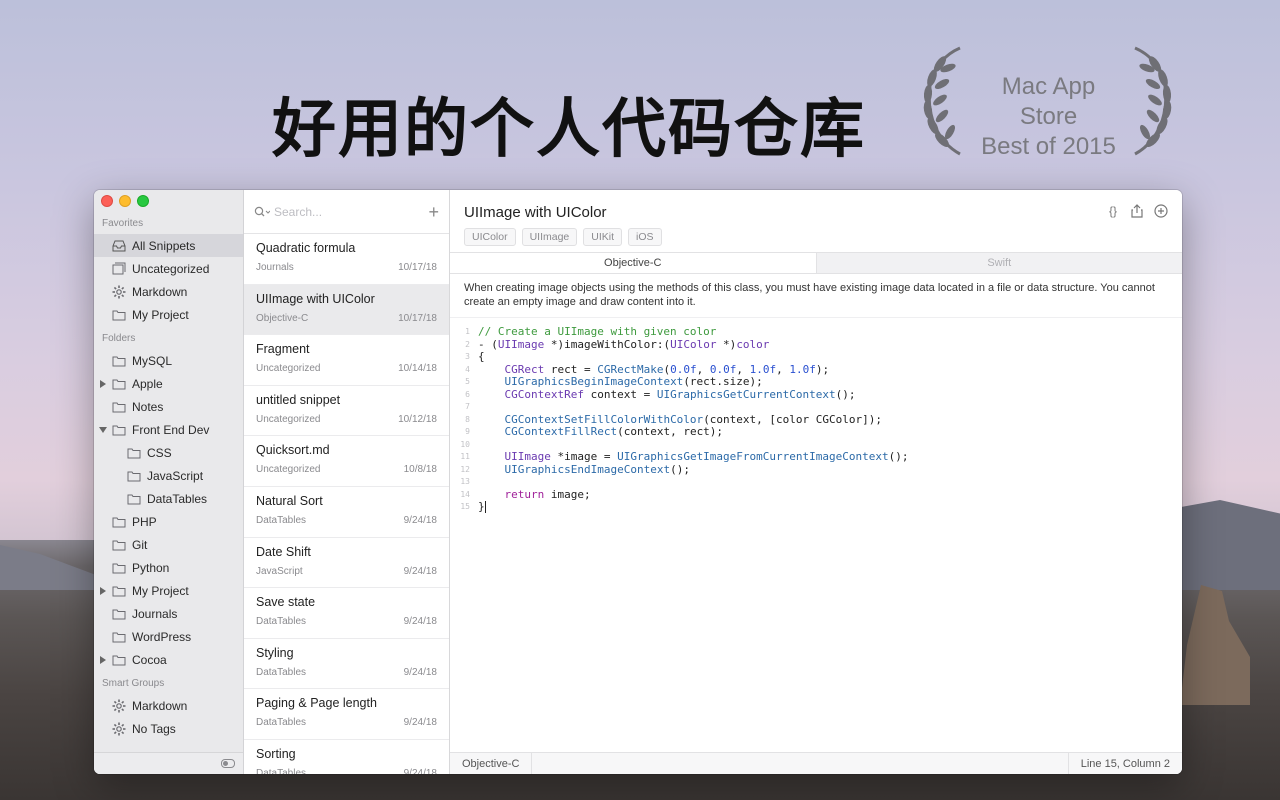 The height and width of the screenshot is (800, 1280). I want to click on snippet-list-item: Quicksort.md Uncategorized 10/8/18, so click(346, 461).